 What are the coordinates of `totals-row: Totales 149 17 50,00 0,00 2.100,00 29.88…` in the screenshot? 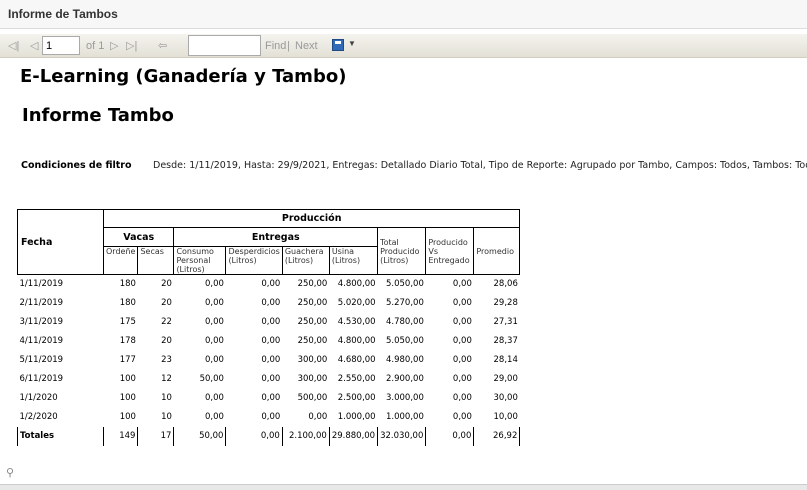 It's located at (269, 436).